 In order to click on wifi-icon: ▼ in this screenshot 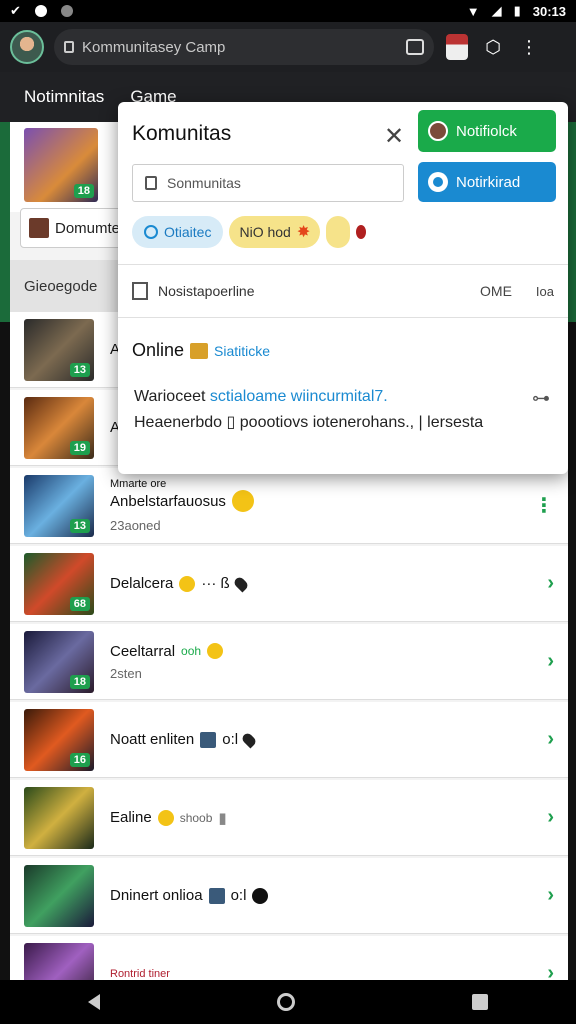, I will do `click(473, 11)`.